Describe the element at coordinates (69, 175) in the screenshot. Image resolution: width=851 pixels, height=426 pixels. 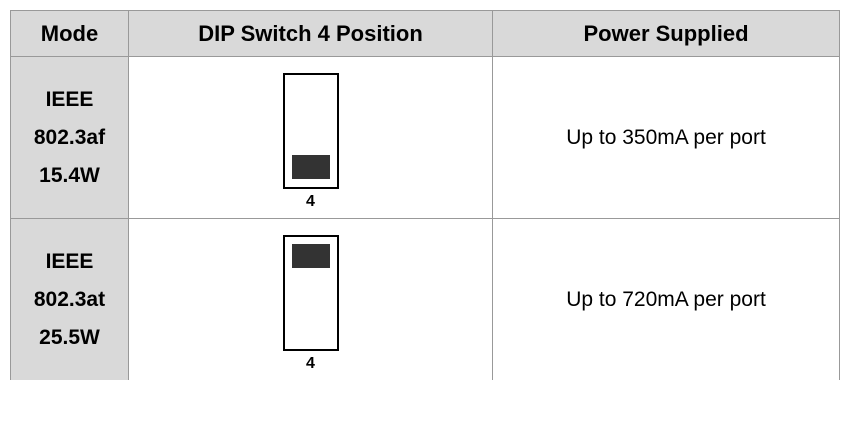
I see `mode-wattage: 15.4W` at that location.